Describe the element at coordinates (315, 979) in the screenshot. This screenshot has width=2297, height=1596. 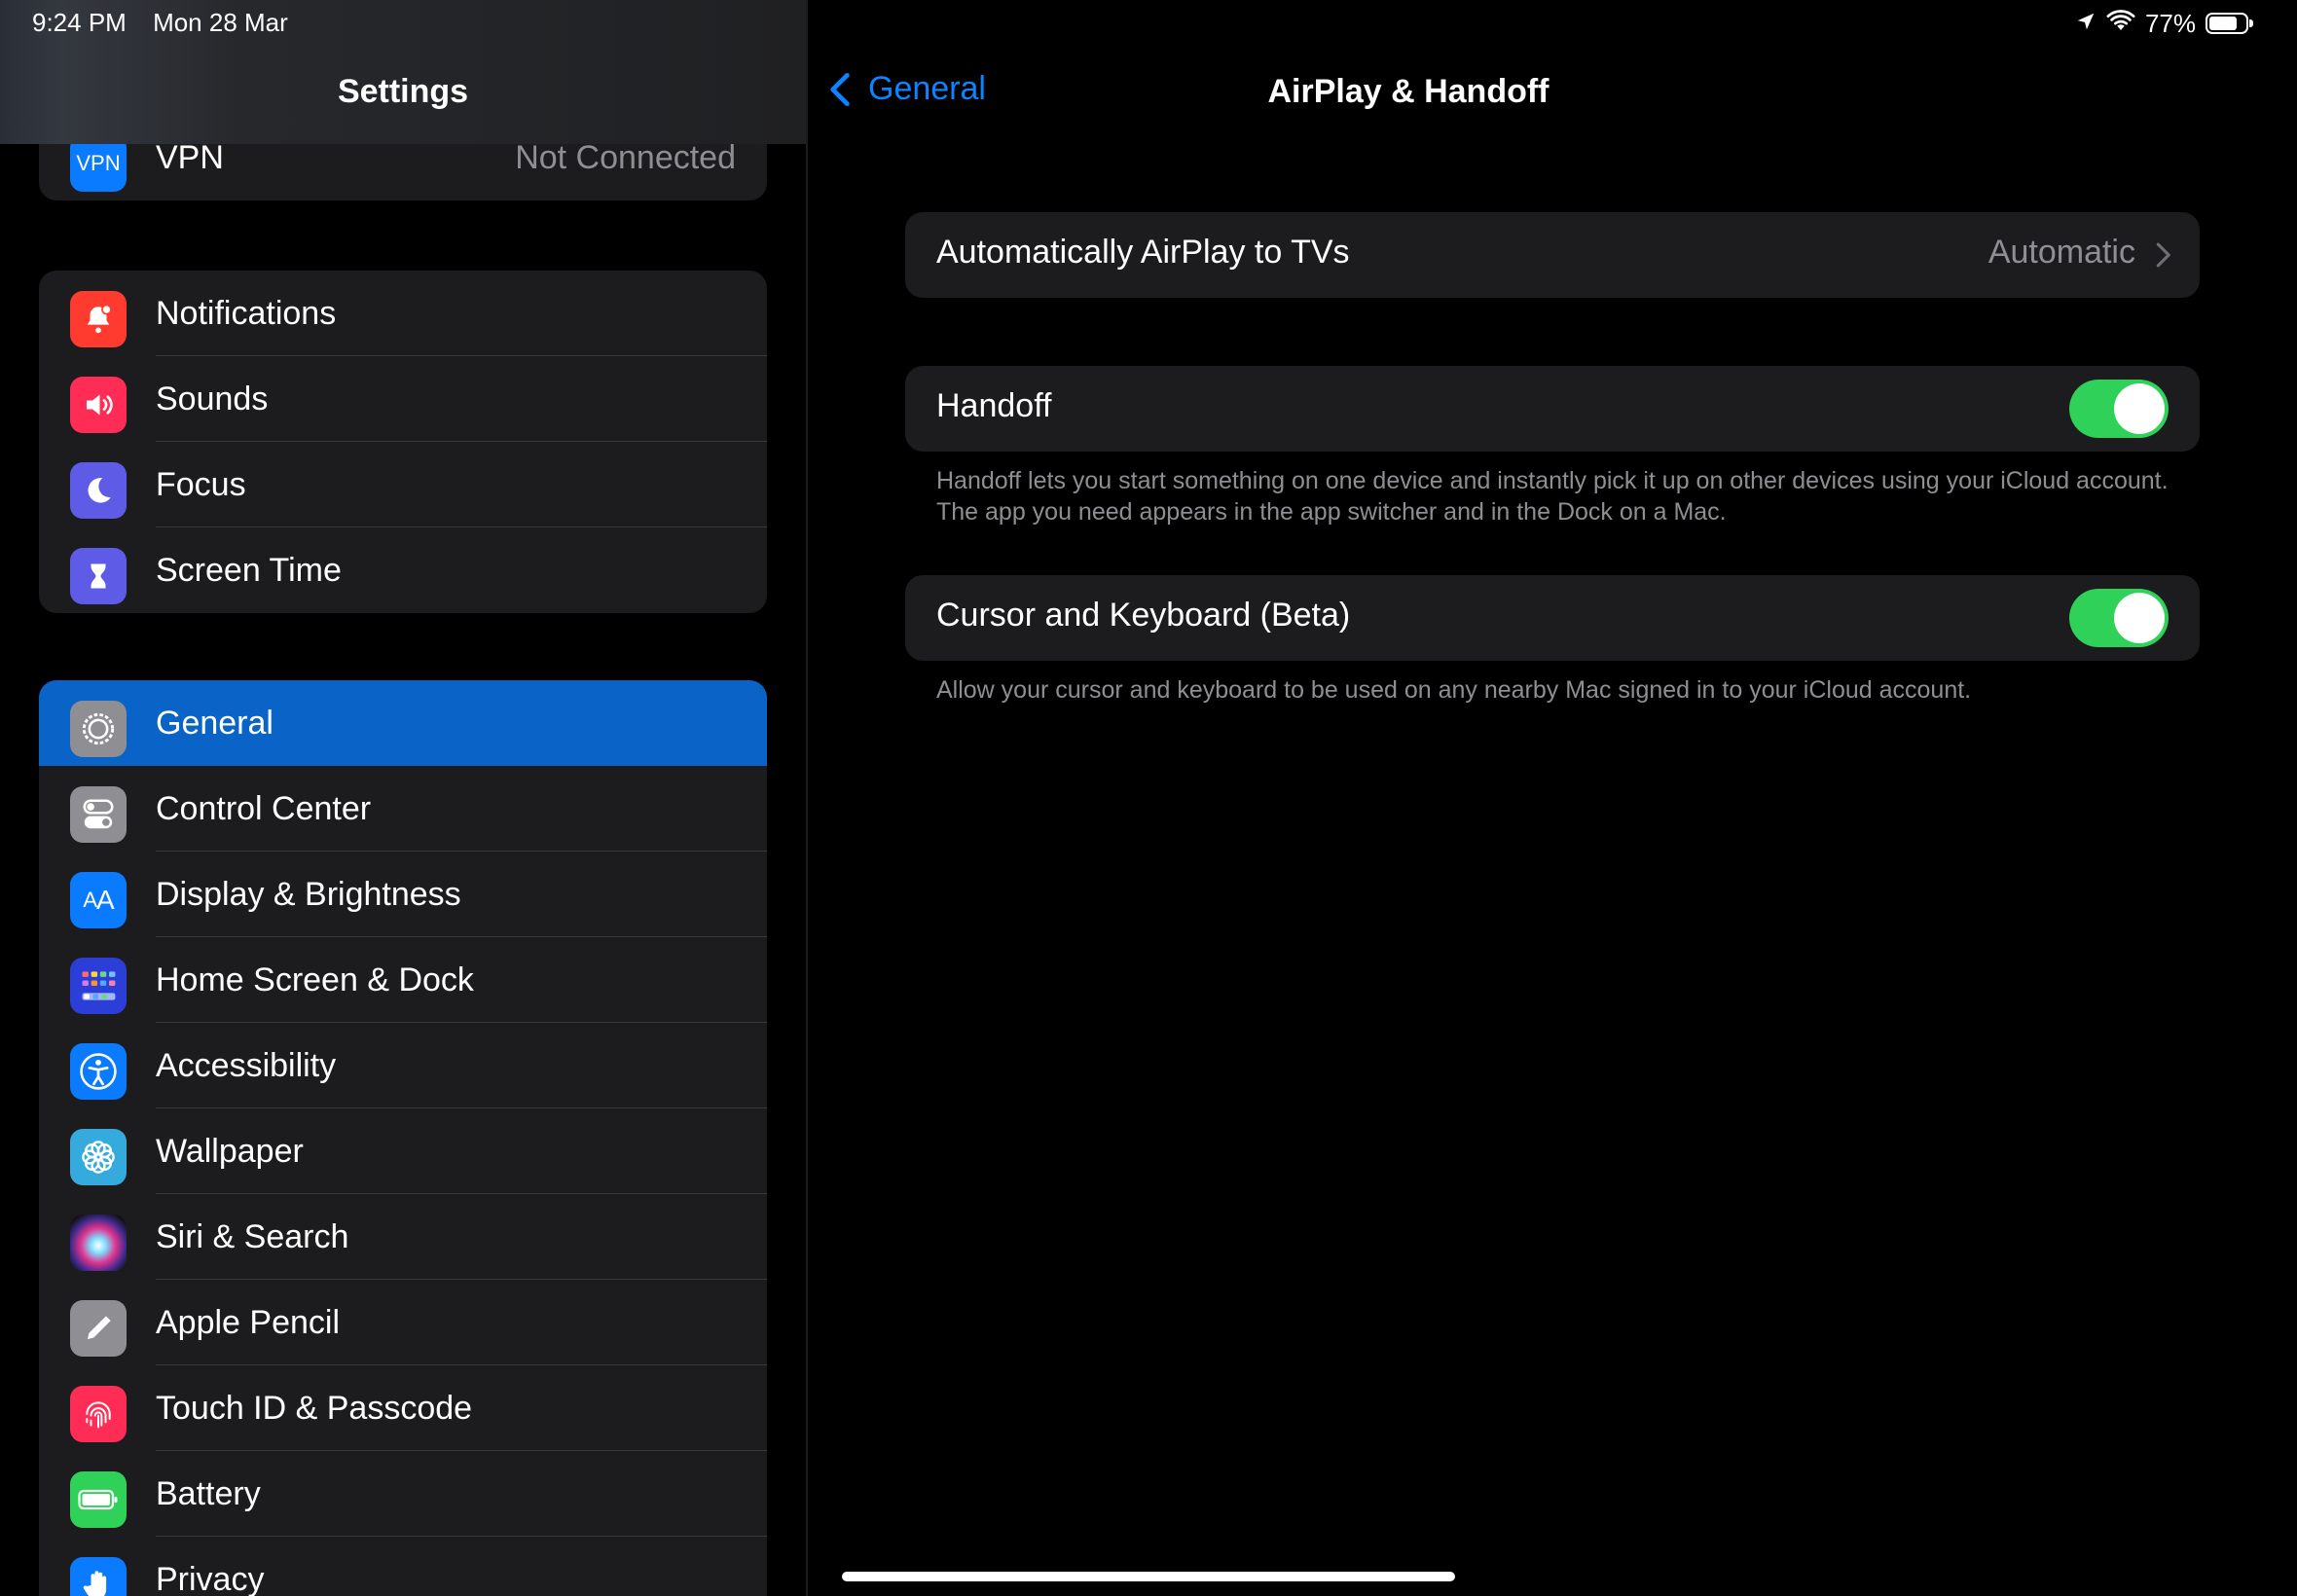
I see `sidebar-item-label: Home Screen & Dock` at that location.